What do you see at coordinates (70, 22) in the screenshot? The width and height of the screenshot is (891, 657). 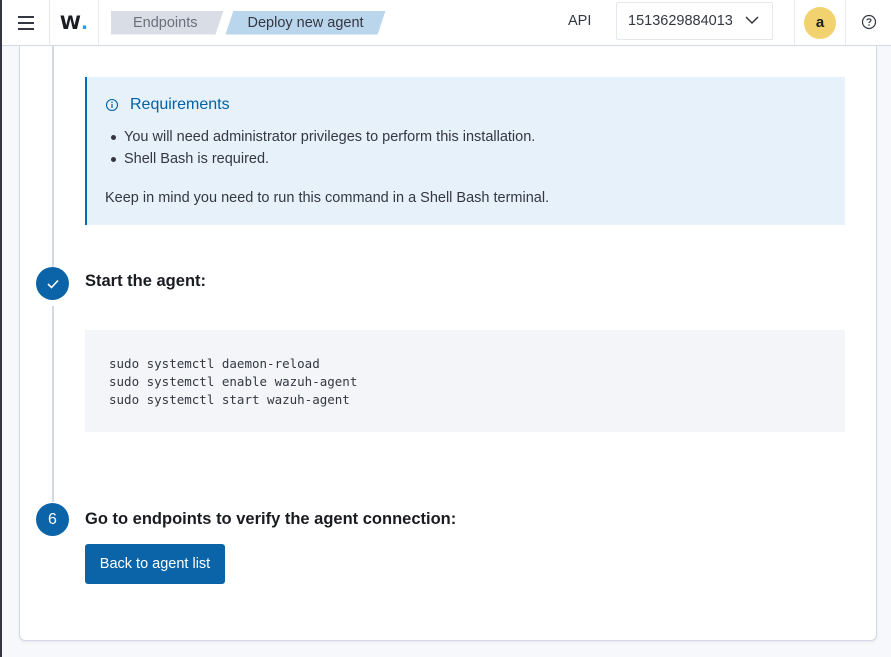 I see `logo-text: W` at bounding box center [70, 22].